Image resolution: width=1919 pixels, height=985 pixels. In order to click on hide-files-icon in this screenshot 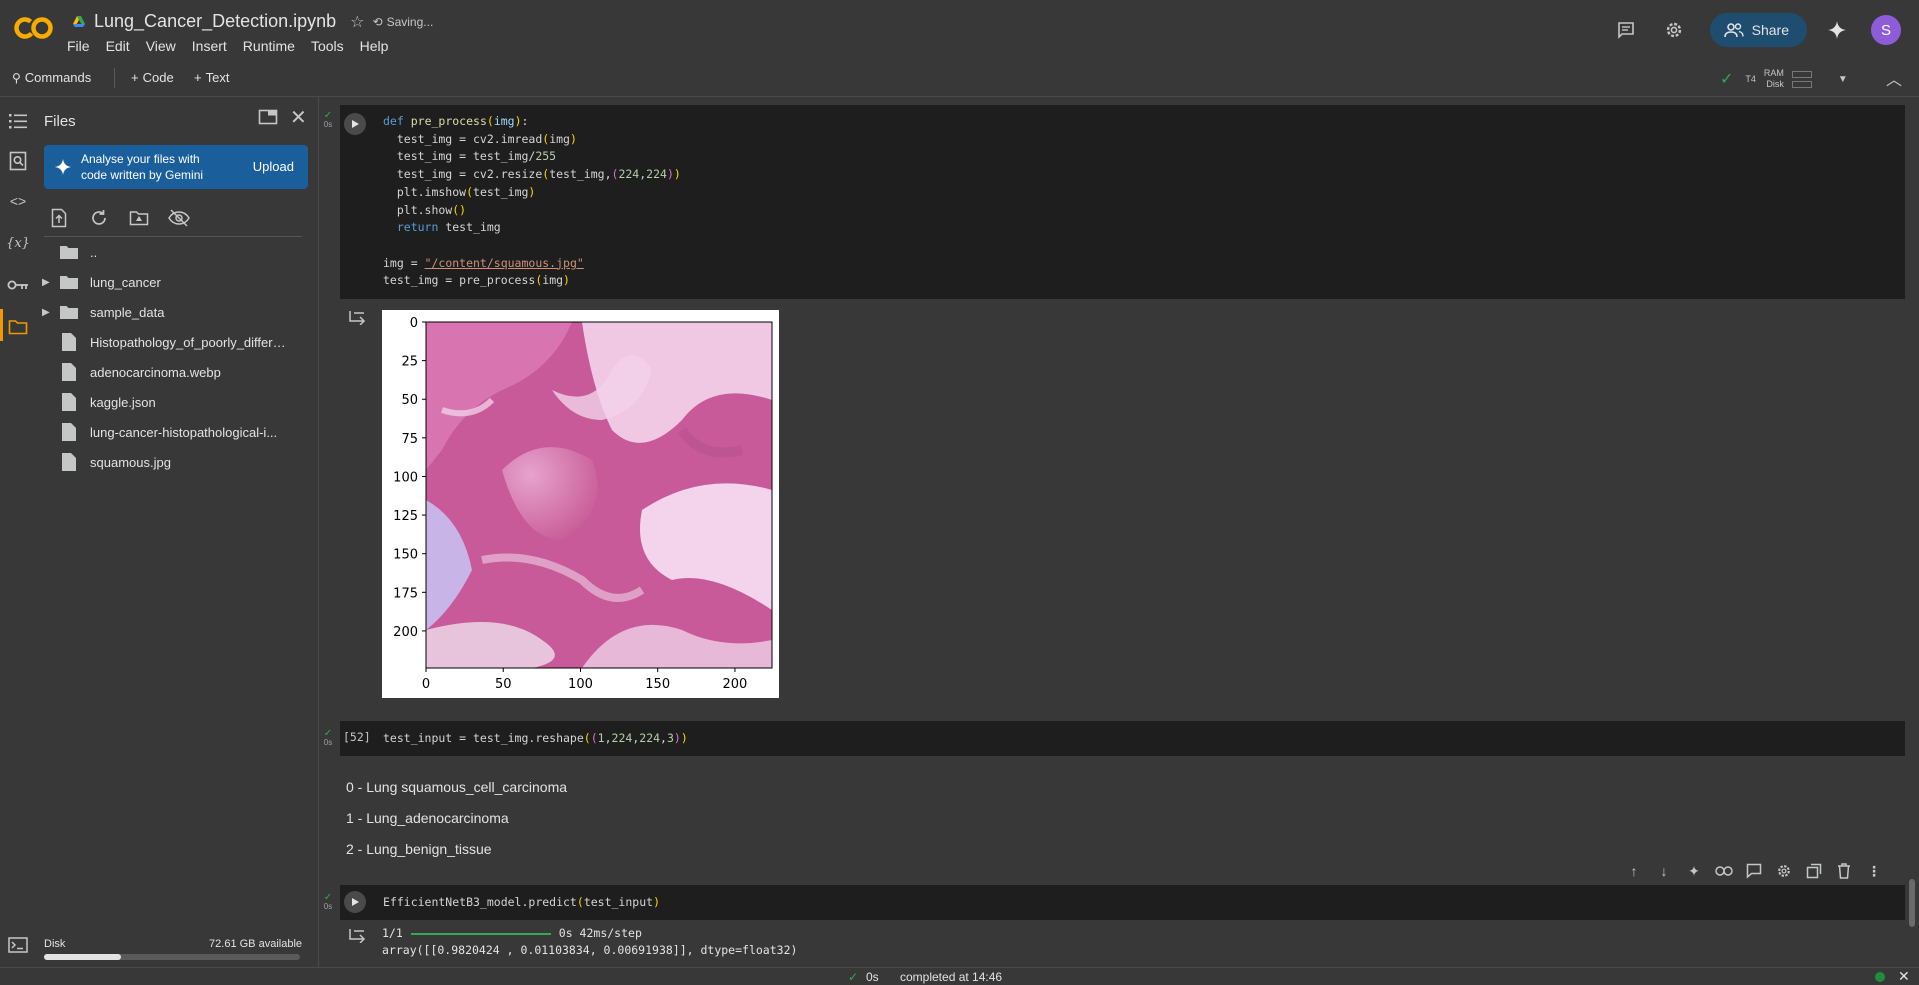, I will do `click(179, 218)`.